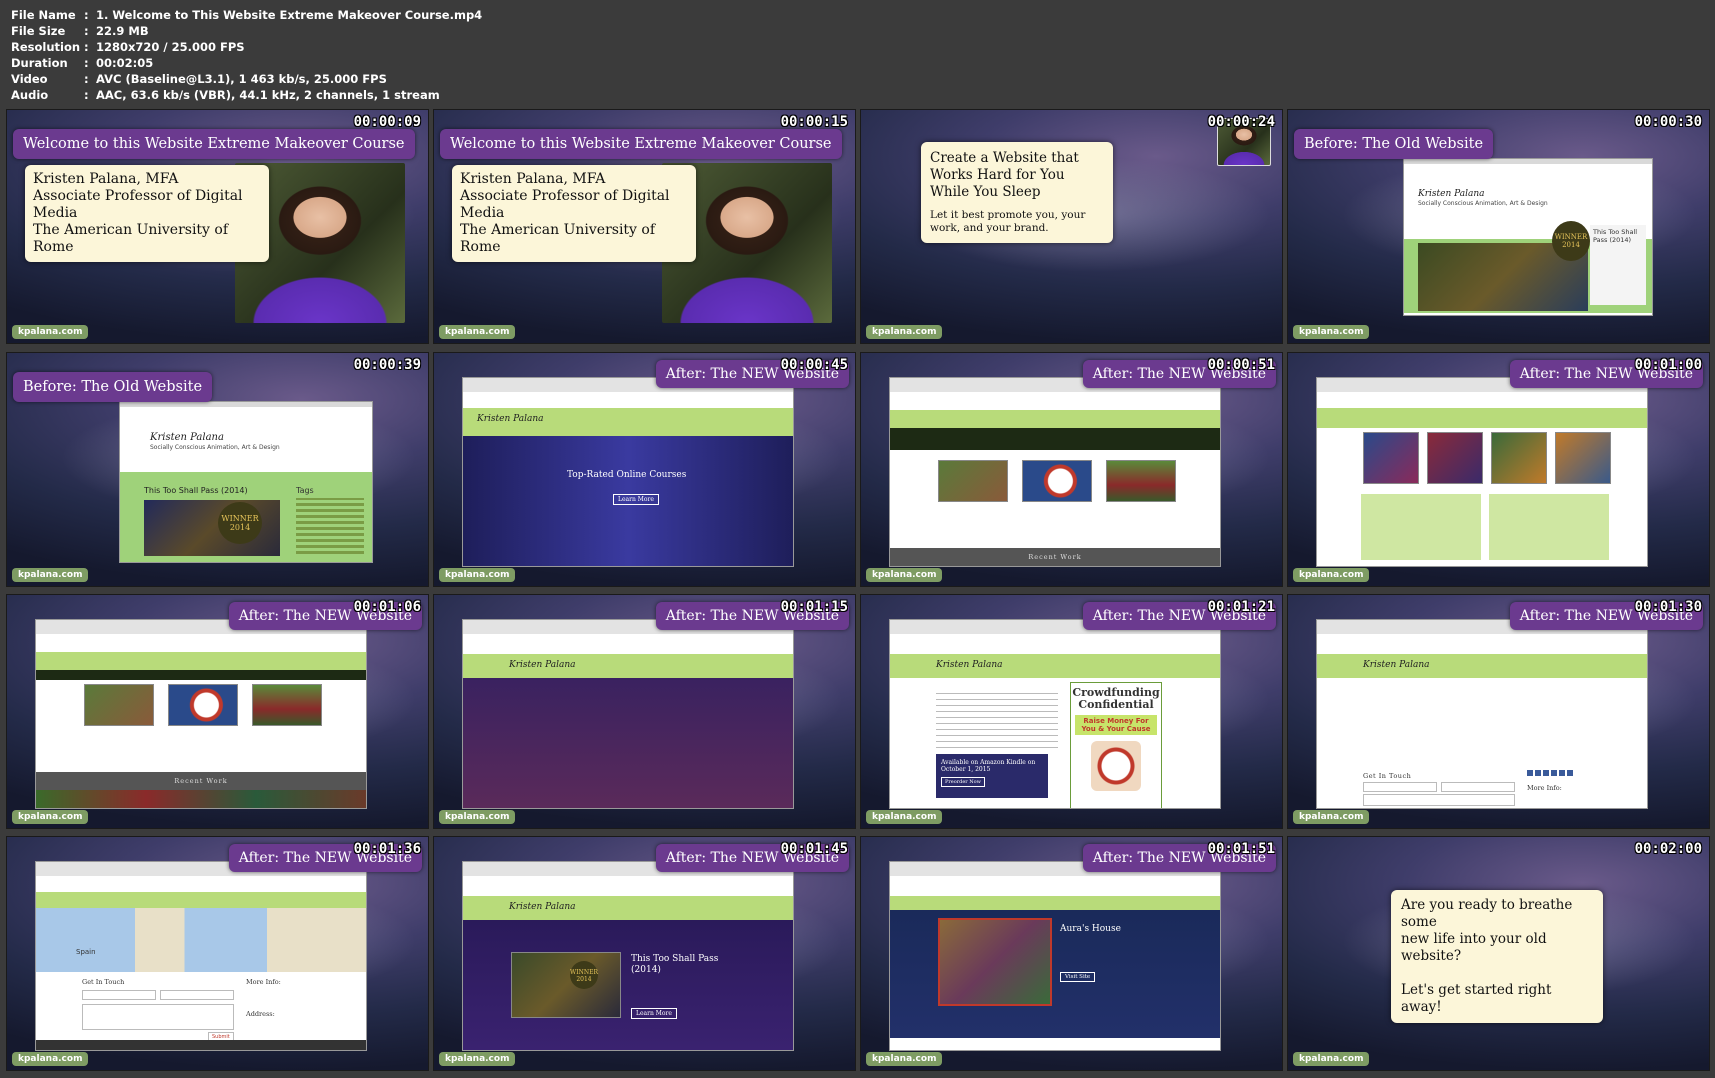  Describe the element at coordinates (1116, 766) in the screenshot. I see `gift-illustration` at that location.